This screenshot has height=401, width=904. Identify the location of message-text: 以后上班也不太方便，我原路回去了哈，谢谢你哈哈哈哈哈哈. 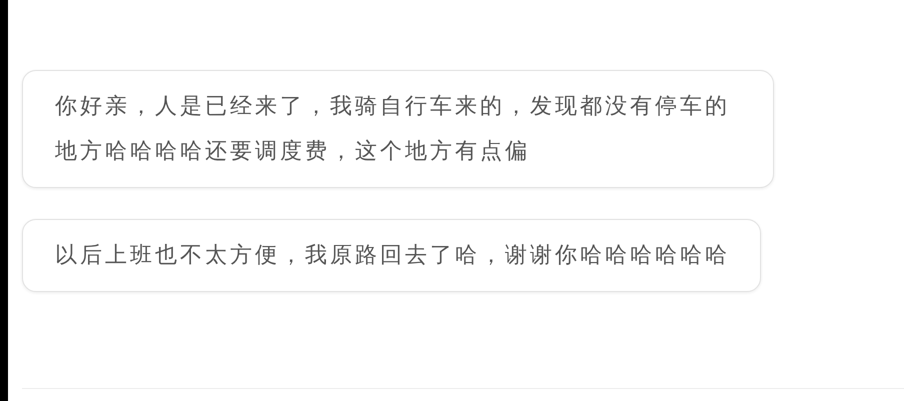
(392, 256).